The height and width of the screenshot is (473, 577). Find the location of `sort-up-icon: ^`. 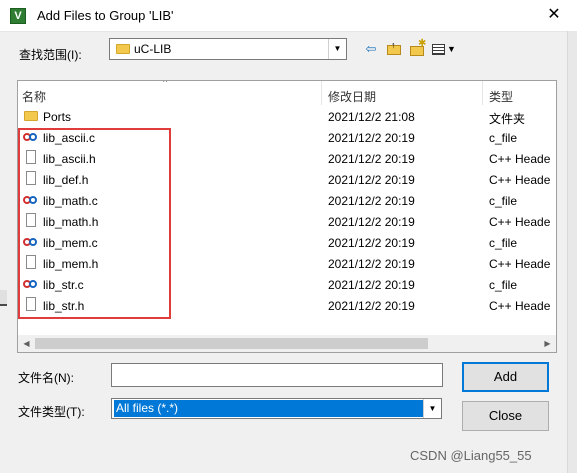

sort-up-icon: ^ is located at coordinates (165, 83).